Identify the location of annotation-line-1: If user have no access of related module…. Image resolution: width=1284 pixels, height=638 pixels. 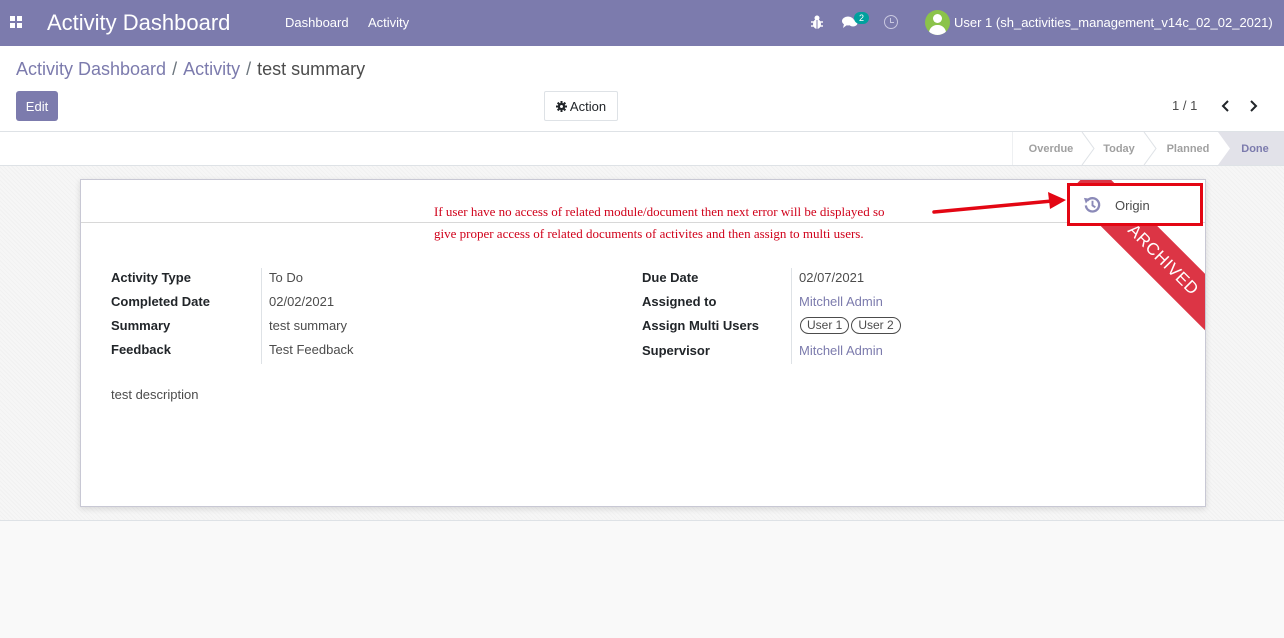
(659, 211).